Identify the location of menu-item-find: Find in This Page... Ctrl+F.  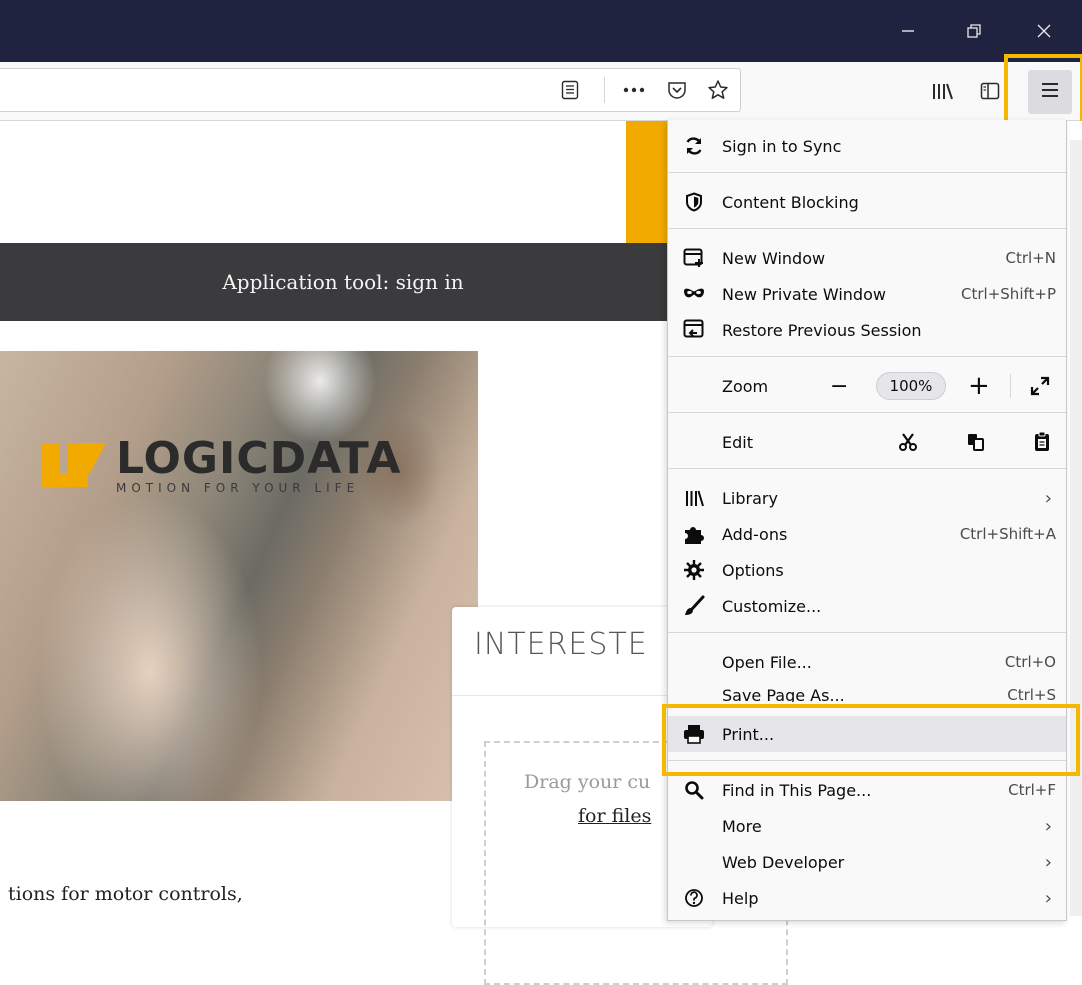
(867, 790).